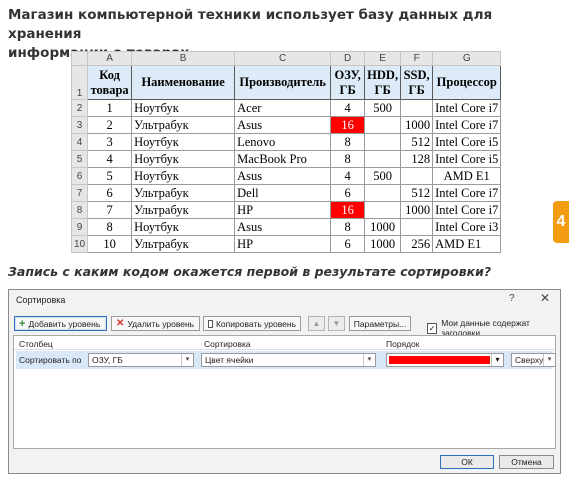  Describe the element at coordinates (110, 108) in the screenshot. I see `cell-code: 1` at that location.